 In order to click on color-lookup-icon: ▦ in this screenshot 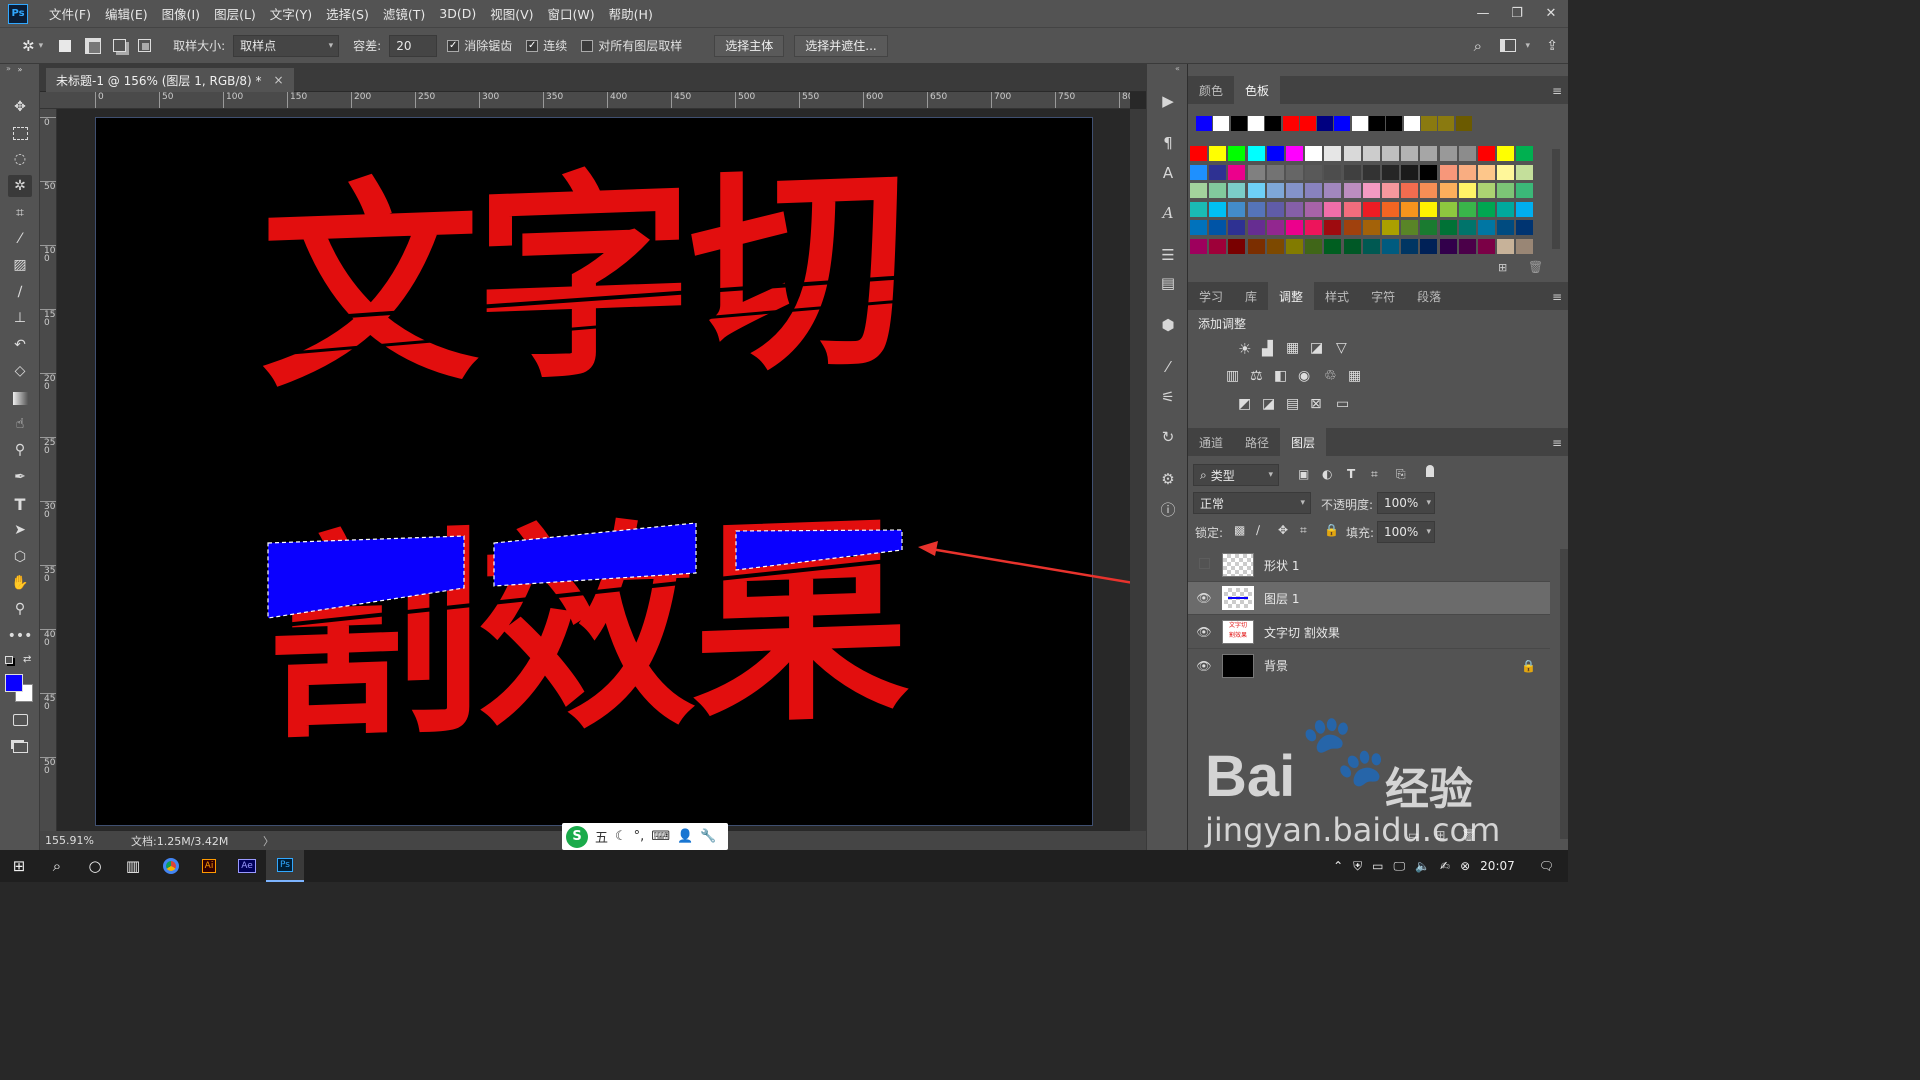, I will do `click(1354, 376)`.